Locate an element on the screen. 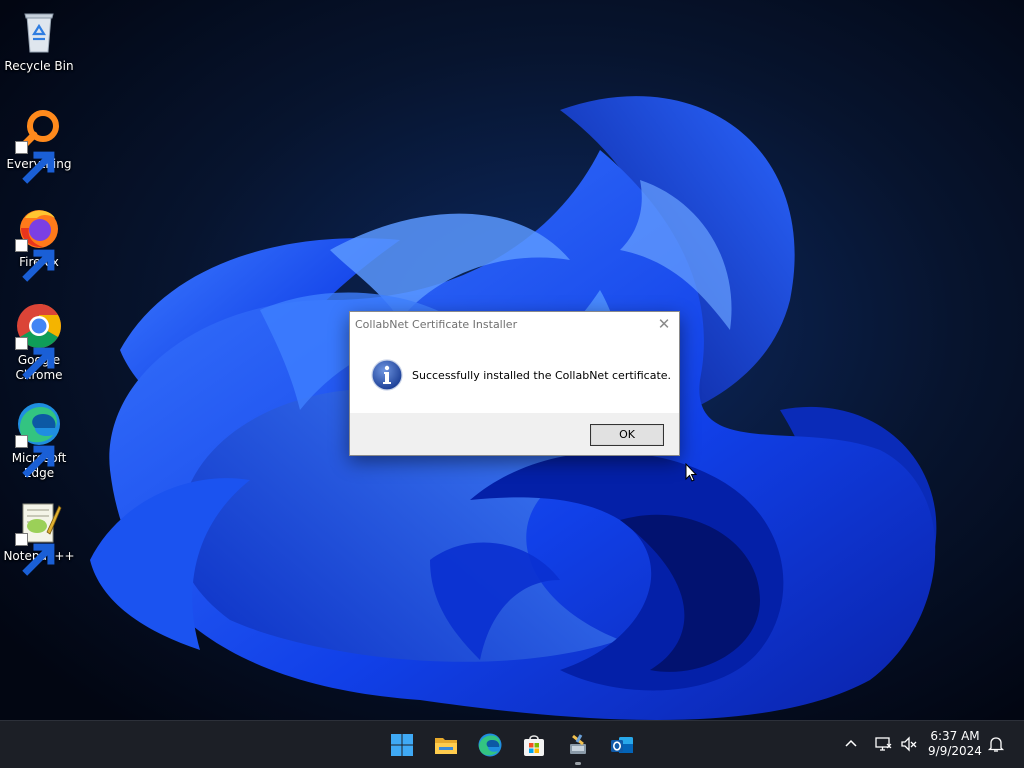  clock-time: 6:37 AM is located at coordinates (955, 736).